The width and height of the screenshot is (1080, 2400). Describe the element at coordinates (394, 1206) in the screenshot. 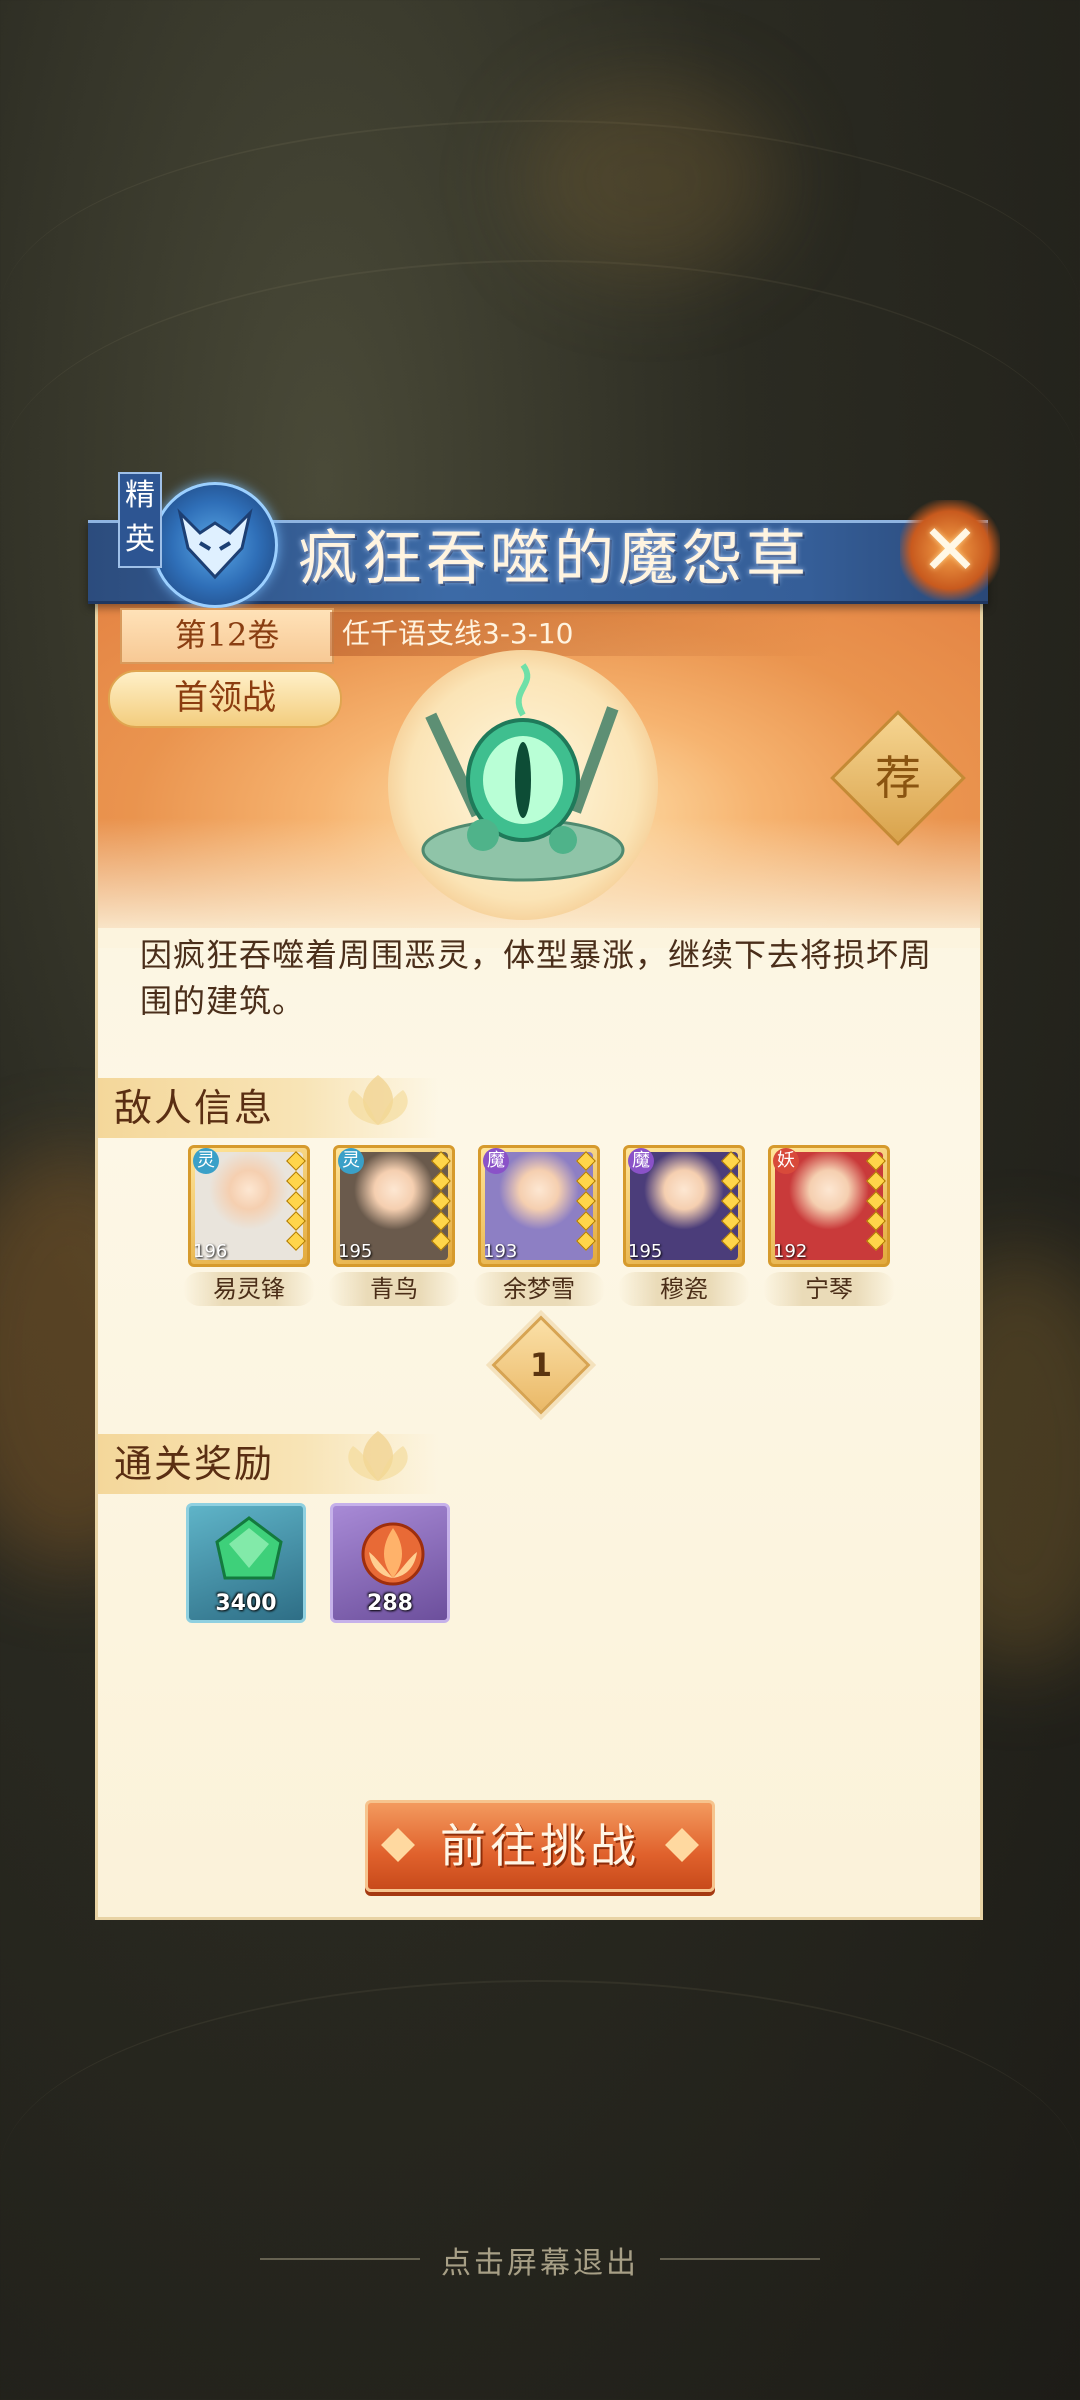

I see `enemy-card: 灵 195` at that location.